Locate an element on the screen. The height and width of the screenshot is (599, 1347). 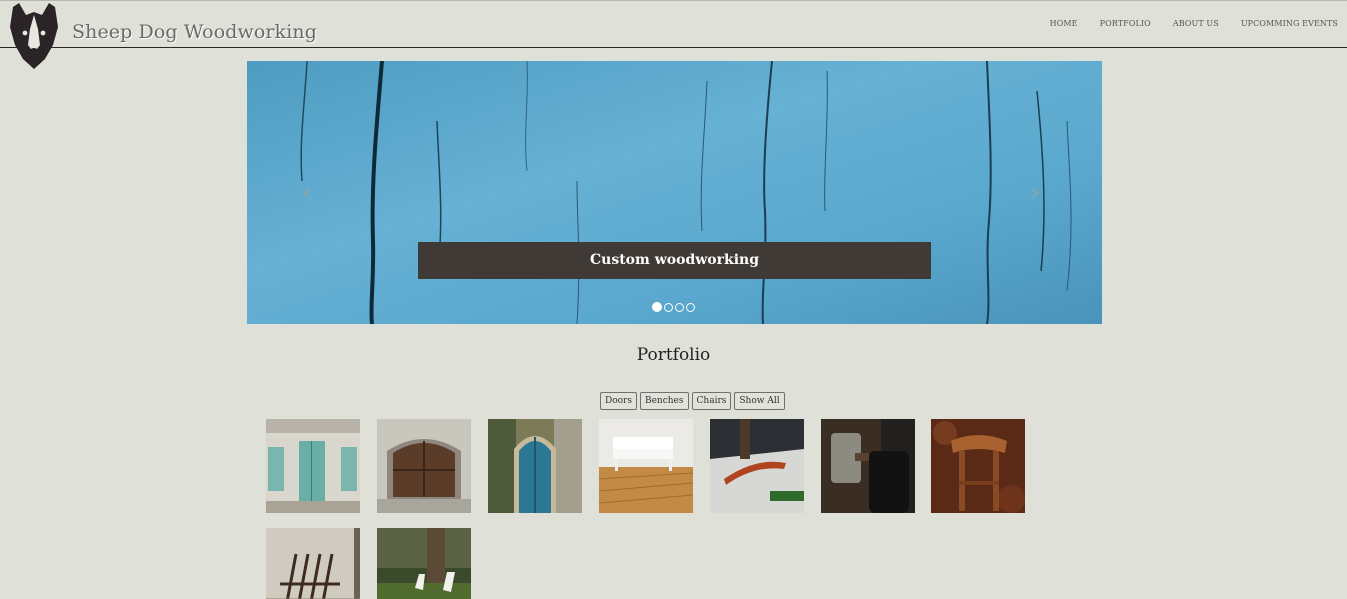
portfolio-filters: Doors Benches Chairs Show All is located at coordinates (692, 401).